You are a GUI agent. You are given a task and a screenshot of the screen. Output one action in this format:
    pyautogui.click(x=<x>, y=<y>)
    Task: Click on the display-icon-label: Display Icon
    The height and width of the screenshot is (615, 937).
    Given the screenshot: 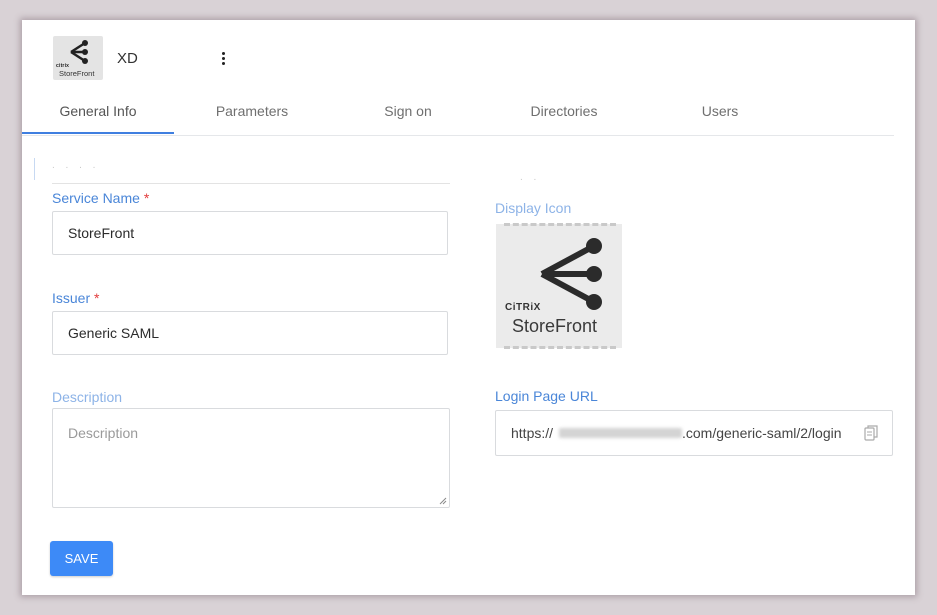 What is the action you would take?
    pyautogui.click(x=533, y=208)
    